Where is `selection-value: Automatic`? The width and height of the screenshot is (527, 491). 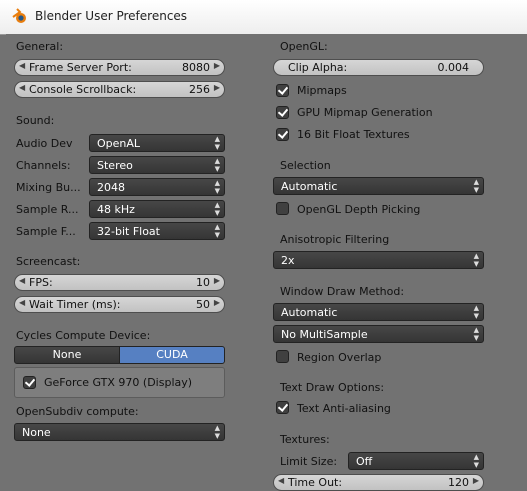
selection-value: Automatic is located at coordinates (309, 186).